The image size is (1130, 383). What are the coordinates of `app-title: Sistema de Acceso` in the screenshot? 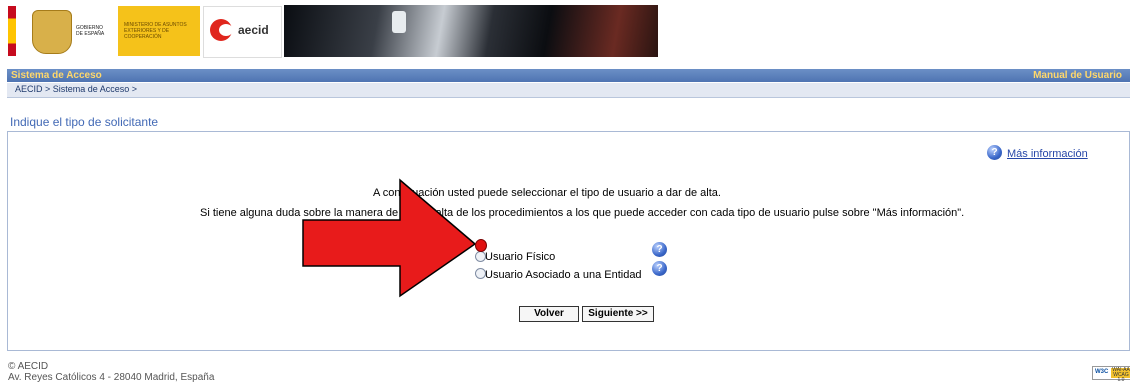 It's located at (56, 75).